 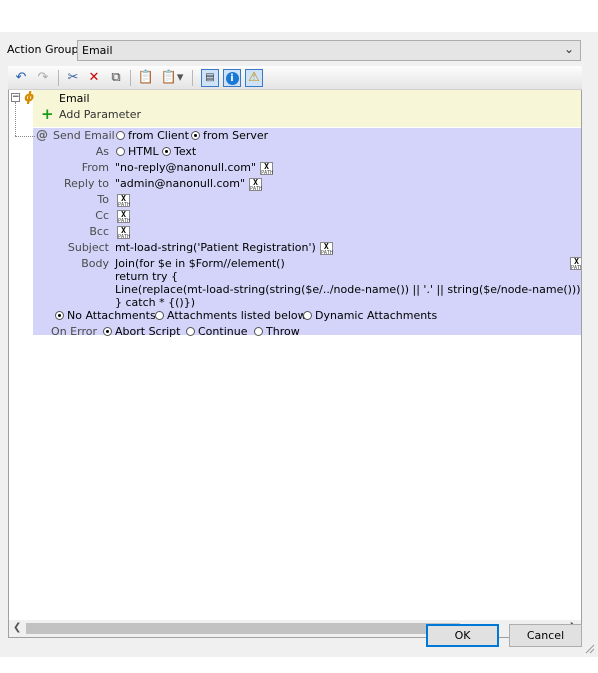 What do you see at coordinates (295, 78) in the screenshot?
I see `toolbar: ↶ ↷ ✂ ✕ ⧉ 📋 📋▾ ▤ i ⚠` at bounding box center [295, 78].